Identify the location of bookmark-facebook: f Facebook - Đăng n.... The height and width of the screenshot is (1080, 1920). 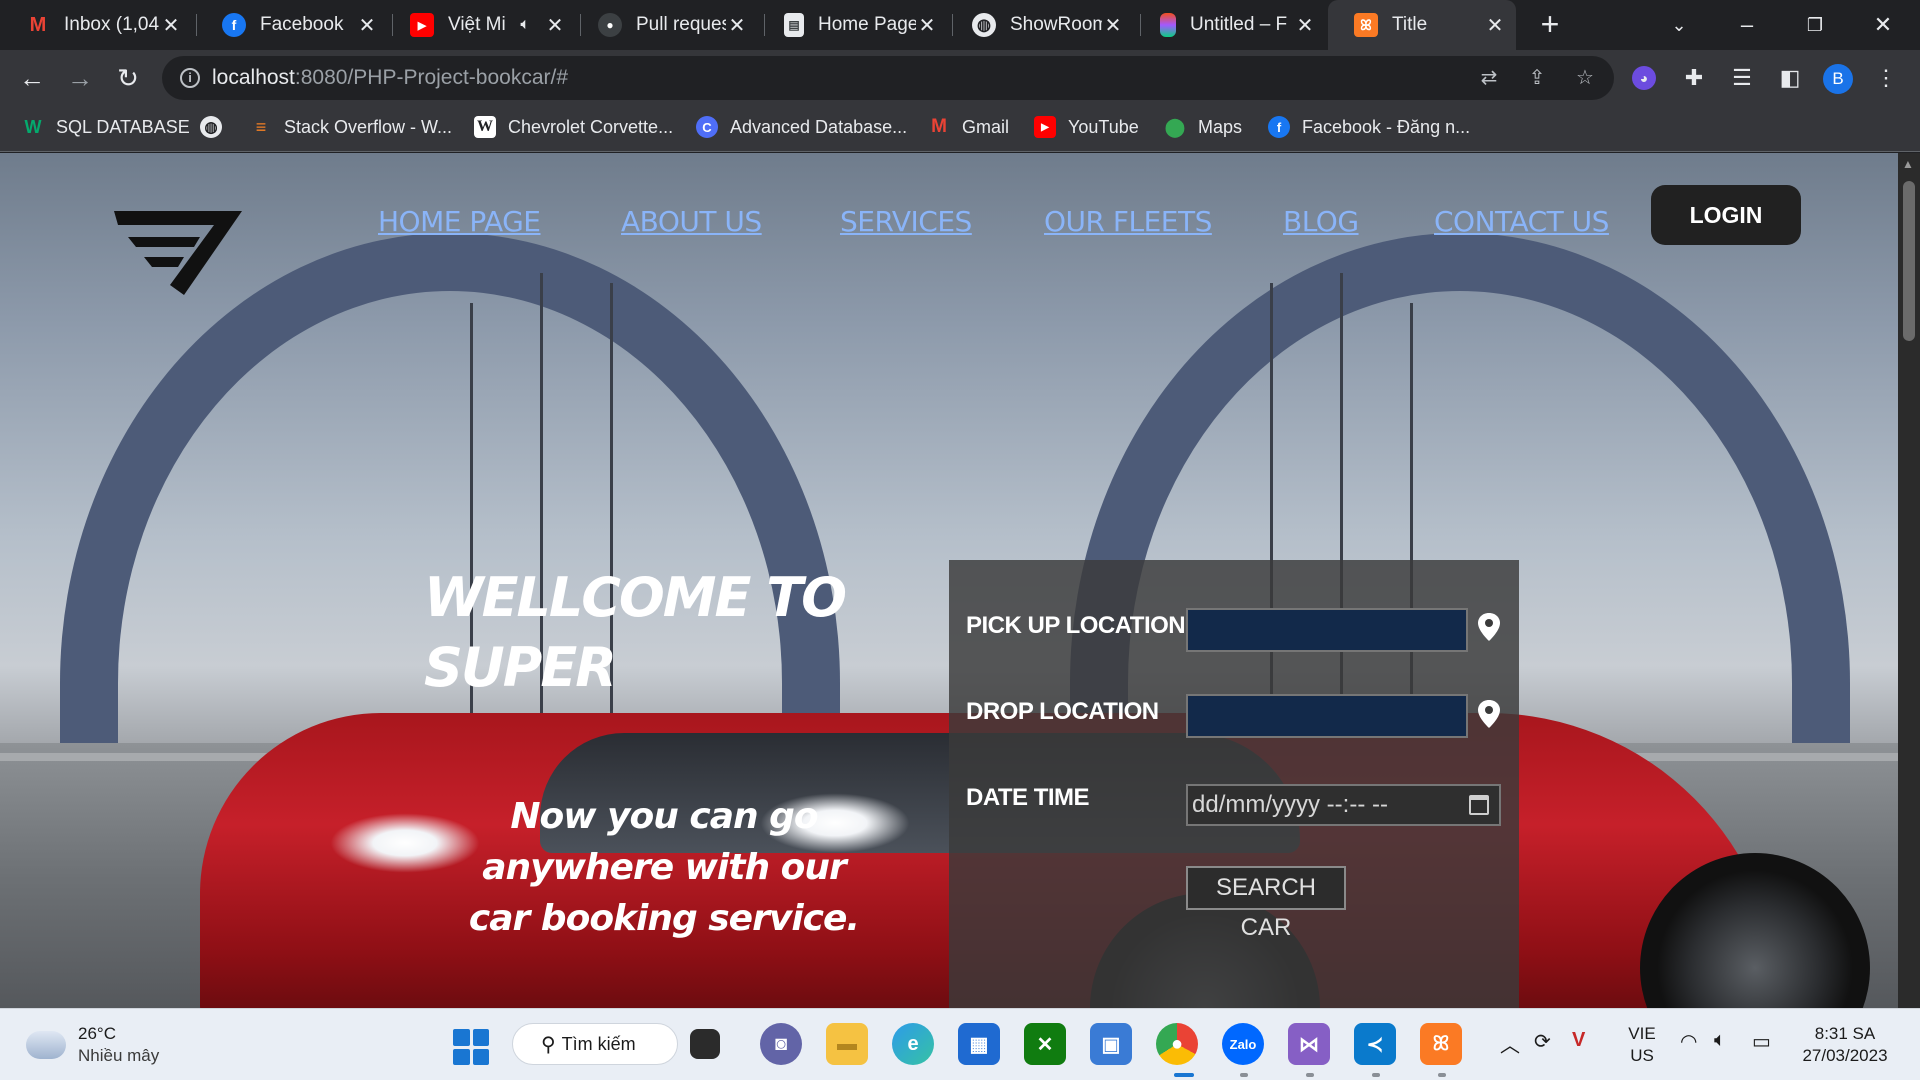
(1369, 127).